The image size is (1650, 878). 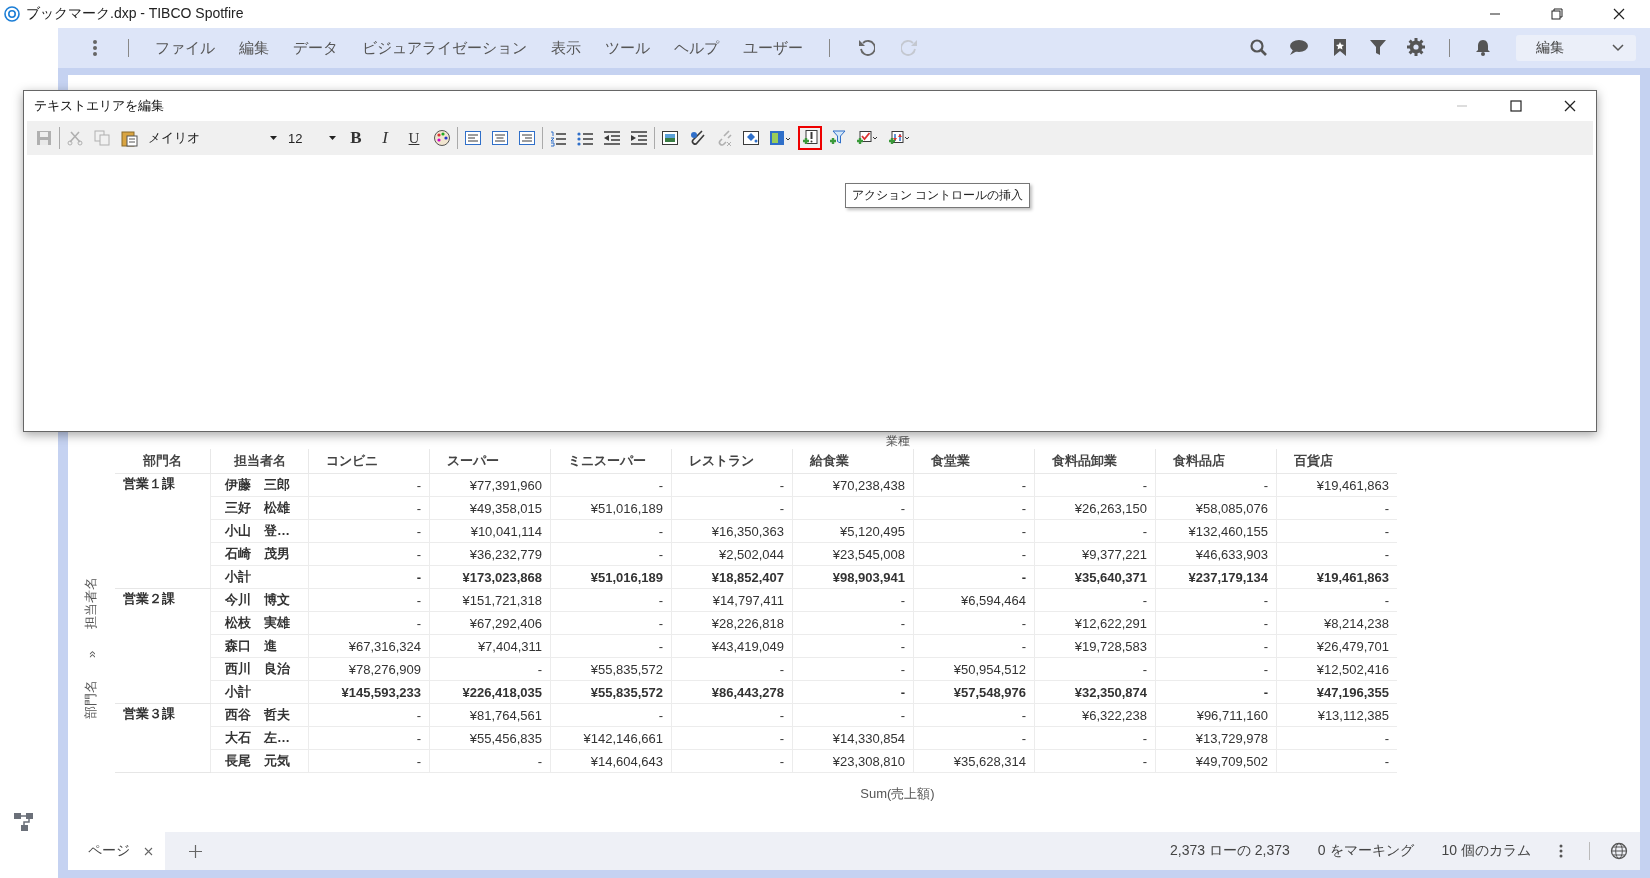 What do you see at coordinates (1516, 106) in the screenshot?
I see `maximize-icon` at bounding box center [1516, 106].